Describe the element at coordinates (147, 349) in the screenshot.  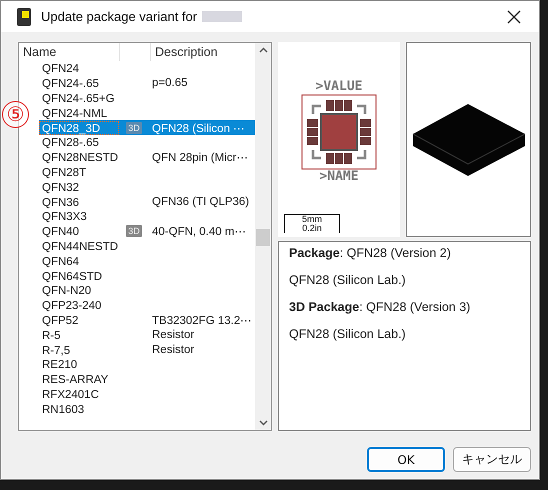
I see `package-row: R-7,5 Resistor` at that location.